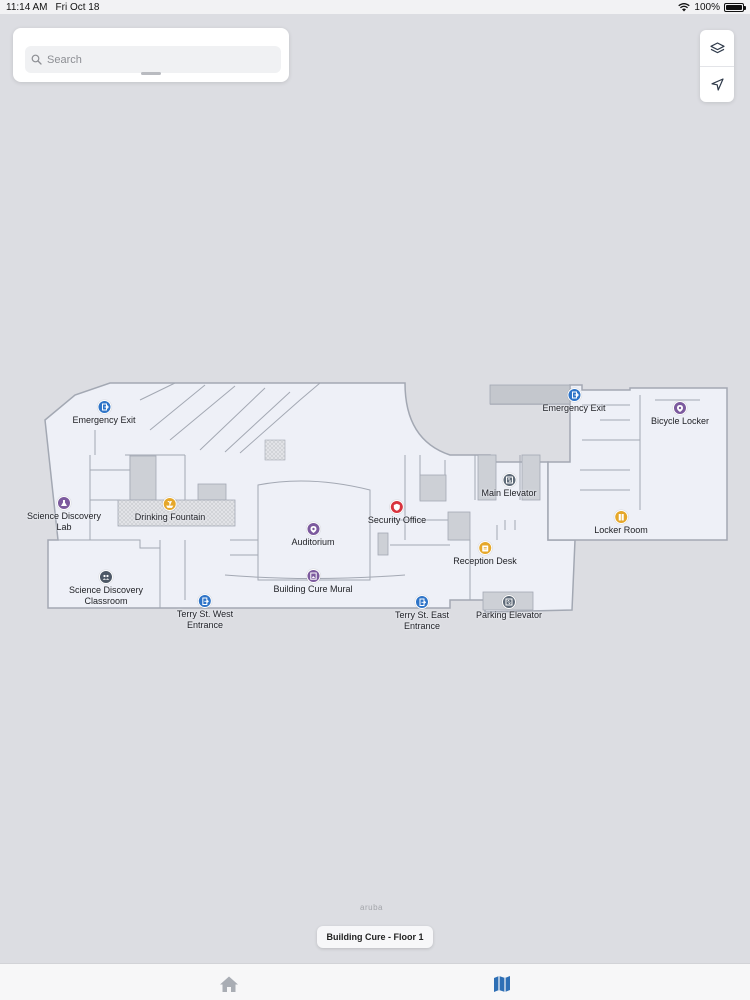 The width and height of the screenshot is (750, 1000). I want to click on poi-drinking-fountain: Drinking Fountain, so click(170, 510).